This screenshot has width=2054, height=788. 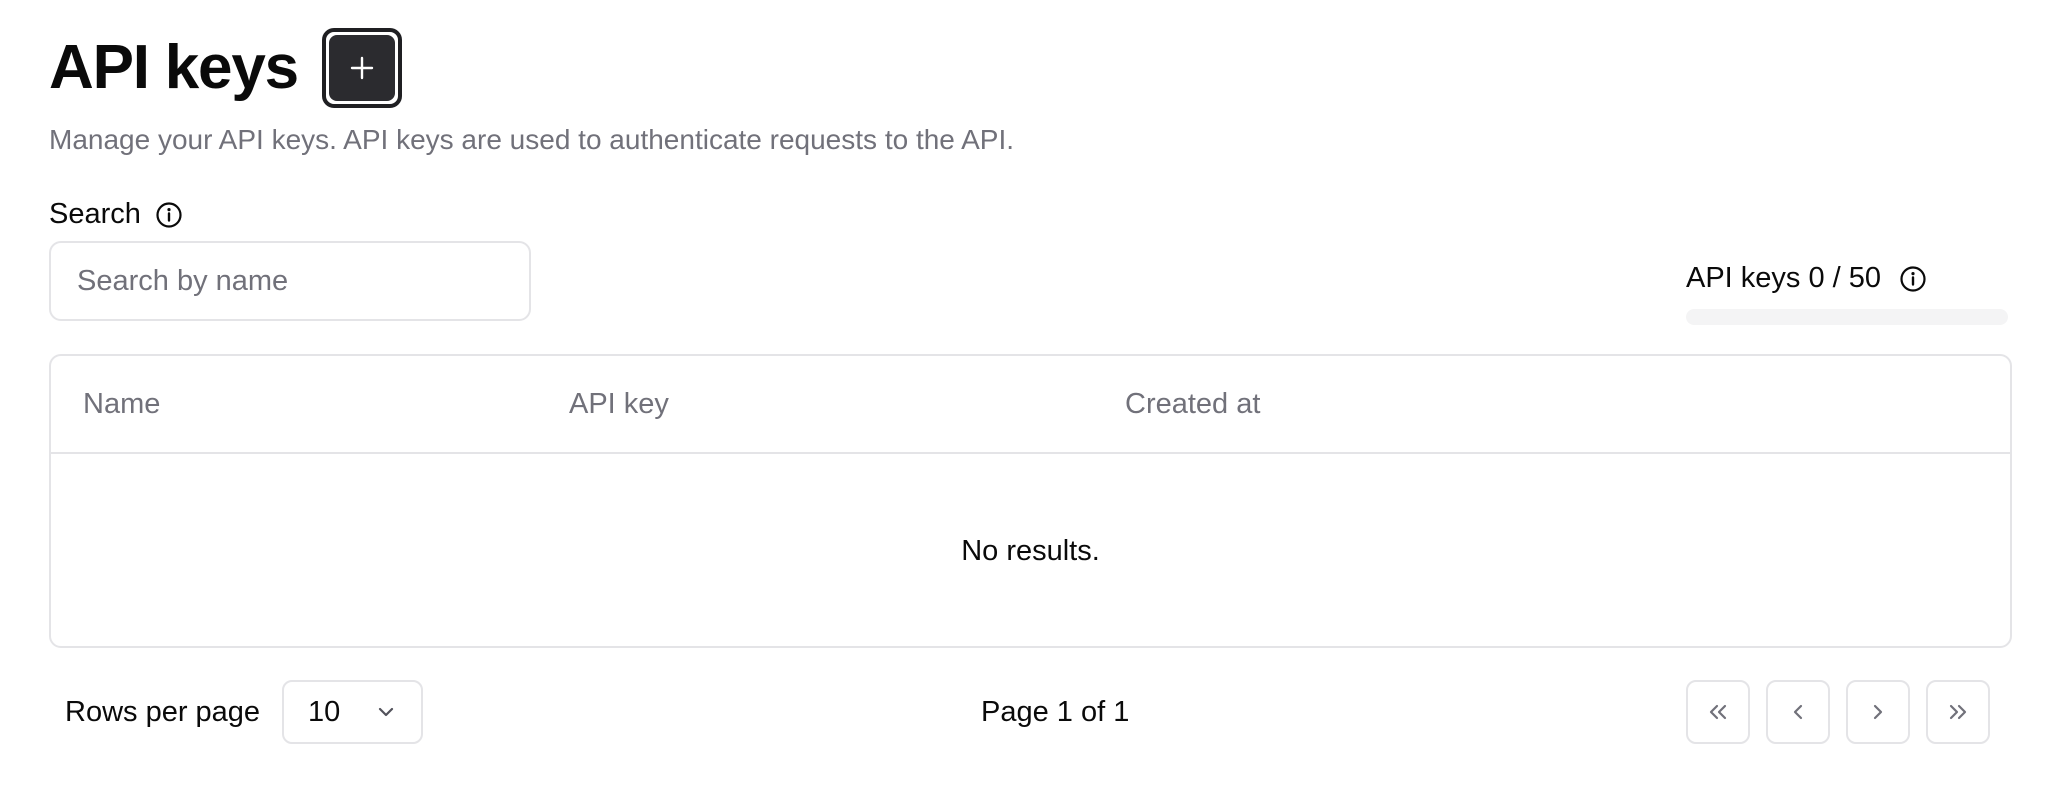 I want to click on search-label-row: Search, so click(x=116, y=214).